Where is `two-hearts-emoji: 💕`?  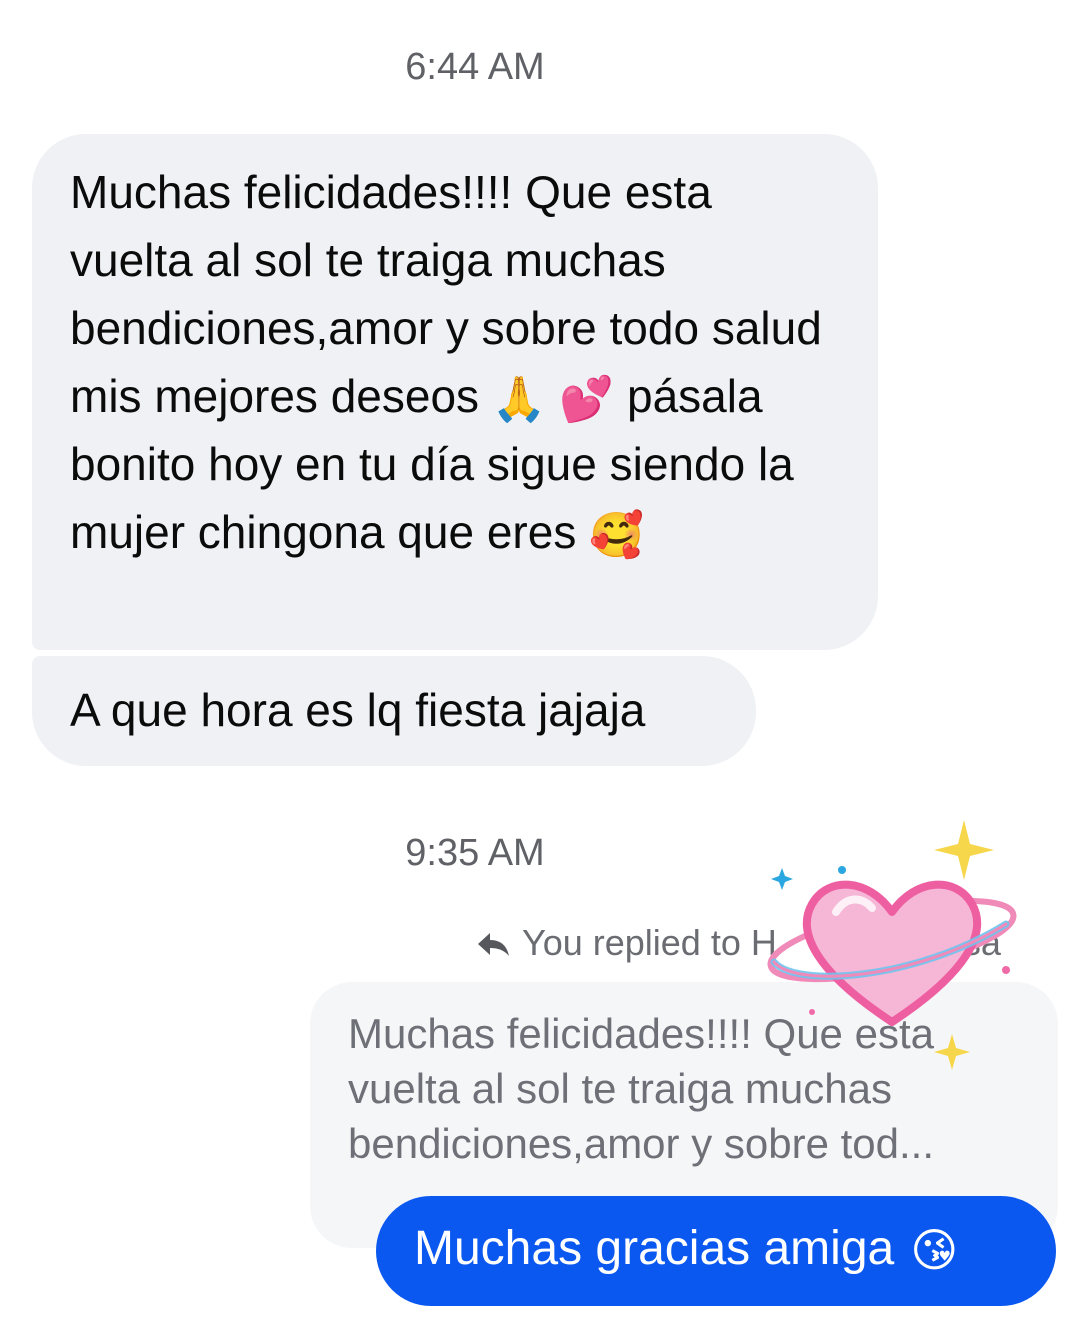
two-hearts-emoji: 💕 is located at coordinates (587, 399).